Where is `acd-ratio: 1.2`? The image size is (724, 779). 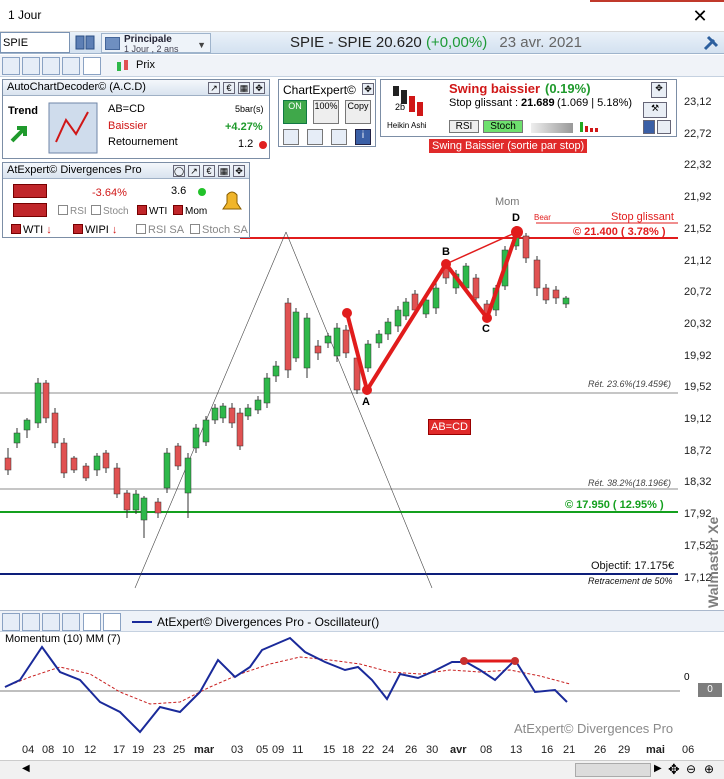 acd-ratio: 1.2 is located at coordinates (246, 144).